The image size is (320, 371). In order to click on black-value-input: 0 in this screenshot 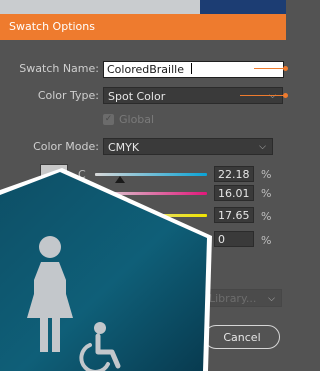, I will do `click(234, 239)`.